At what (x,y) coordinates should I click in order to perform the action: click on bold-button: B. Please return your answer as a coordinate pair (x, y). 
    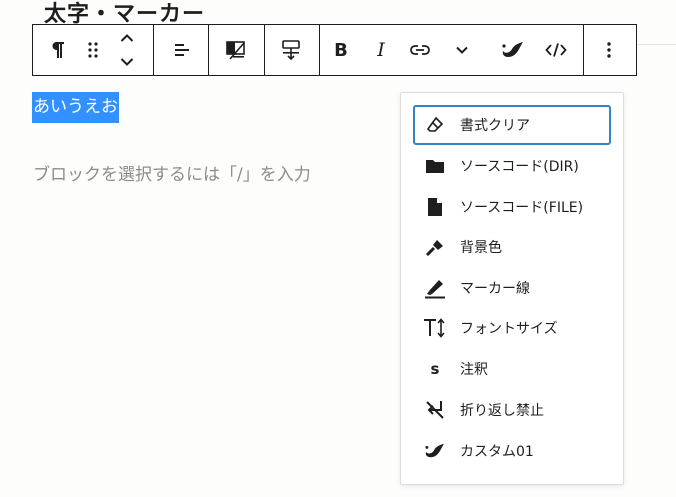
    Looking at the image, I should click on (341, 50).